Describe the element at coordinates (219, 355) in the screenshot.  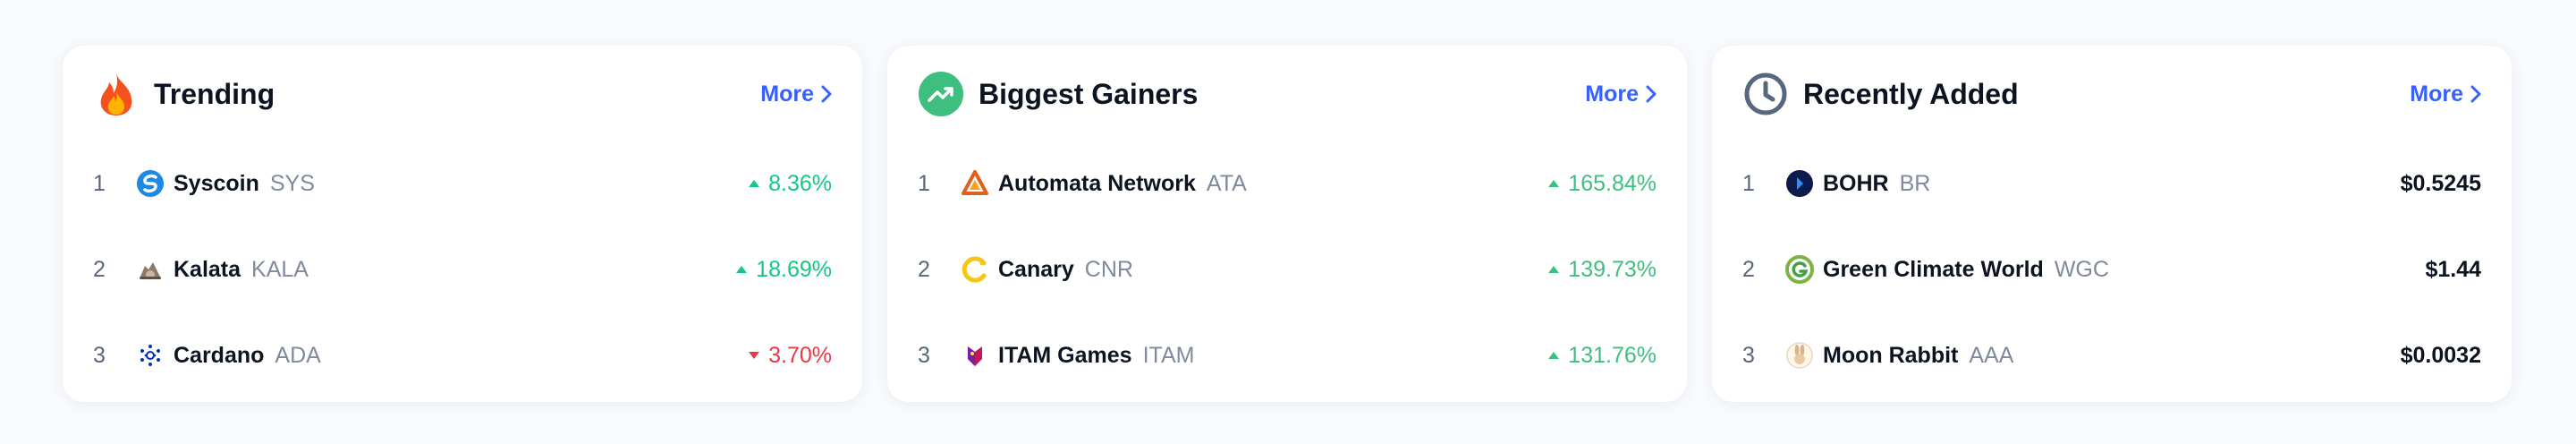
I see `coin-name: Cardano` at that location.